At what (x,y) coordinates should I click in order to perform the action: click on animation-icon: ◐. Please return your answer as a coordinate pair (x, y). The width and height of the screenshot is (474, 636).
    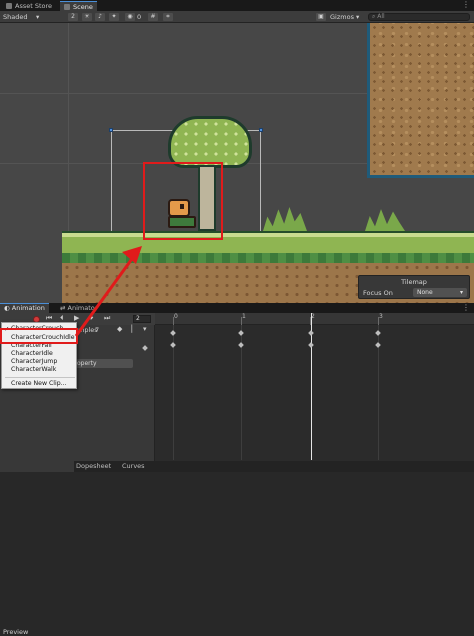
    Looking at the image, I should click on (8, 308).